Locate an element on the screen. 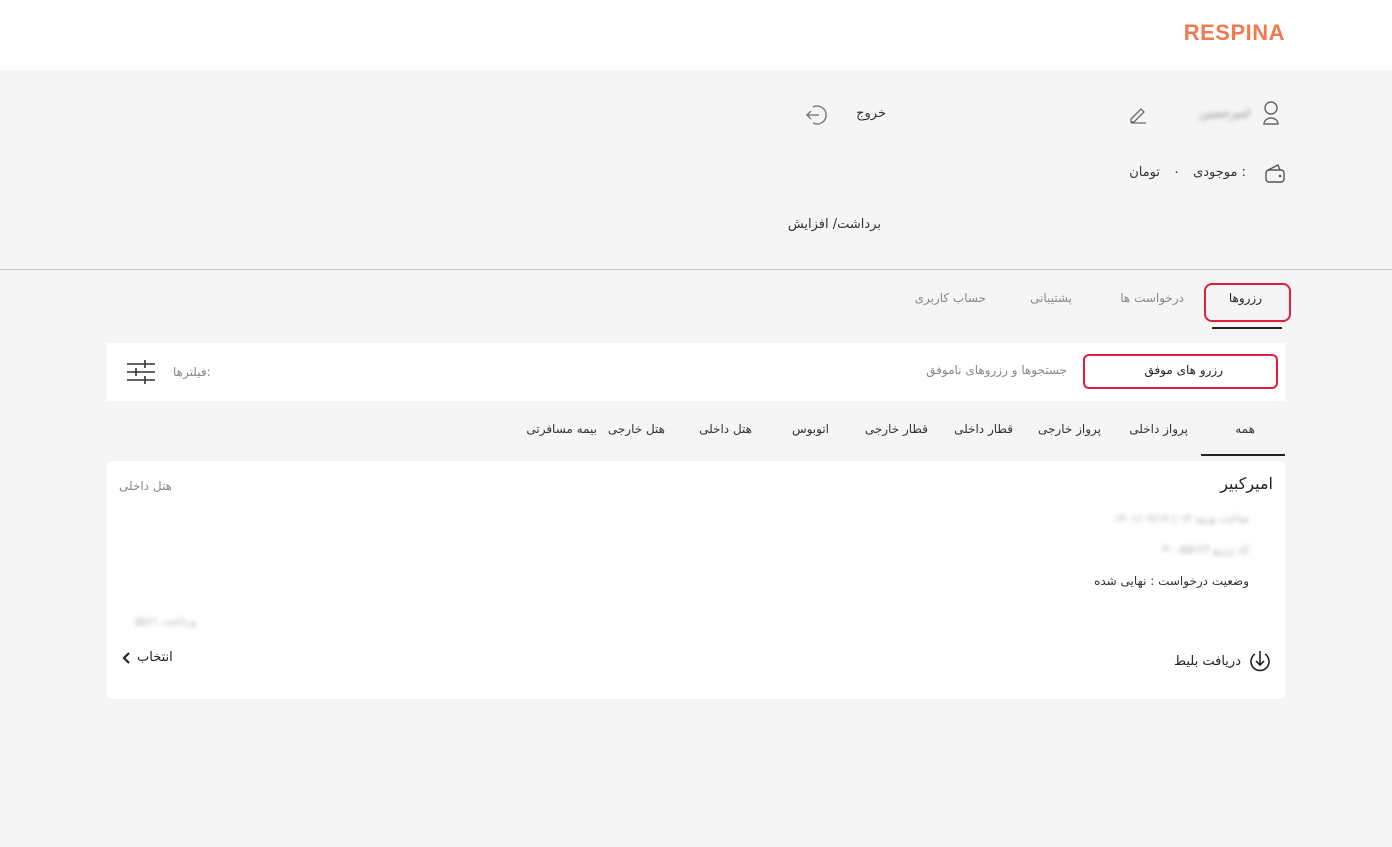 The width and height of the screenshot is (1392, 847). top-bar: RESPINA is located at coordinates (696, 35).